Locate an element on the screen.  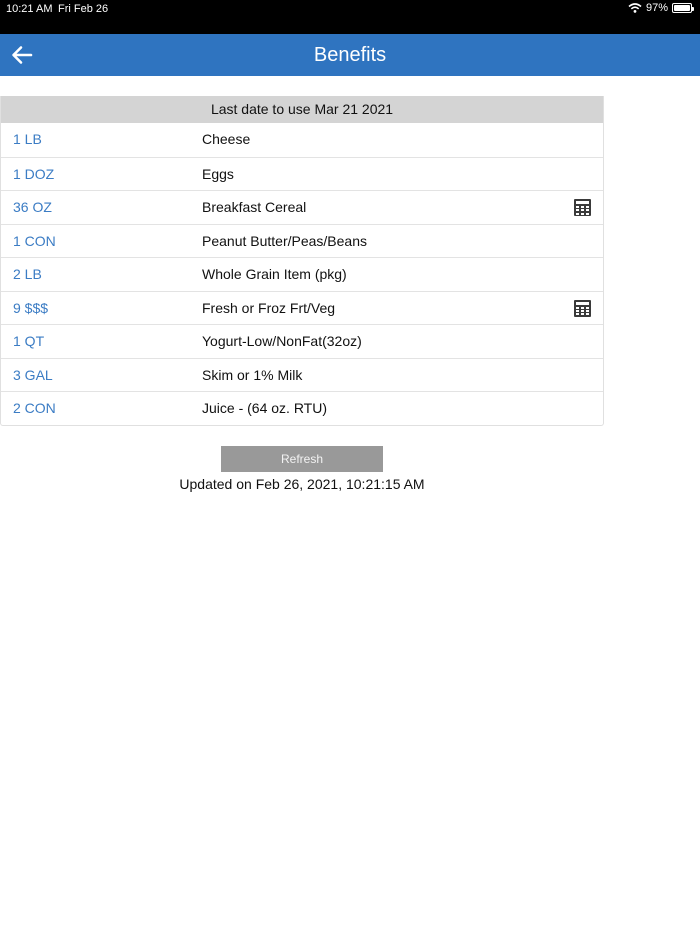
battery-icon is located at coordinates (683, 8).